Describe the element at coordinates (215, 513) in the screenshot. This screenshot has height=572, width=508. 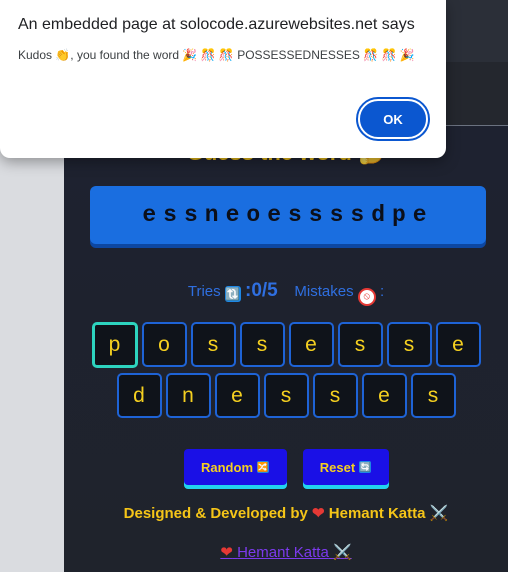
I see `credit-text: Designed & Developed by` at that location.